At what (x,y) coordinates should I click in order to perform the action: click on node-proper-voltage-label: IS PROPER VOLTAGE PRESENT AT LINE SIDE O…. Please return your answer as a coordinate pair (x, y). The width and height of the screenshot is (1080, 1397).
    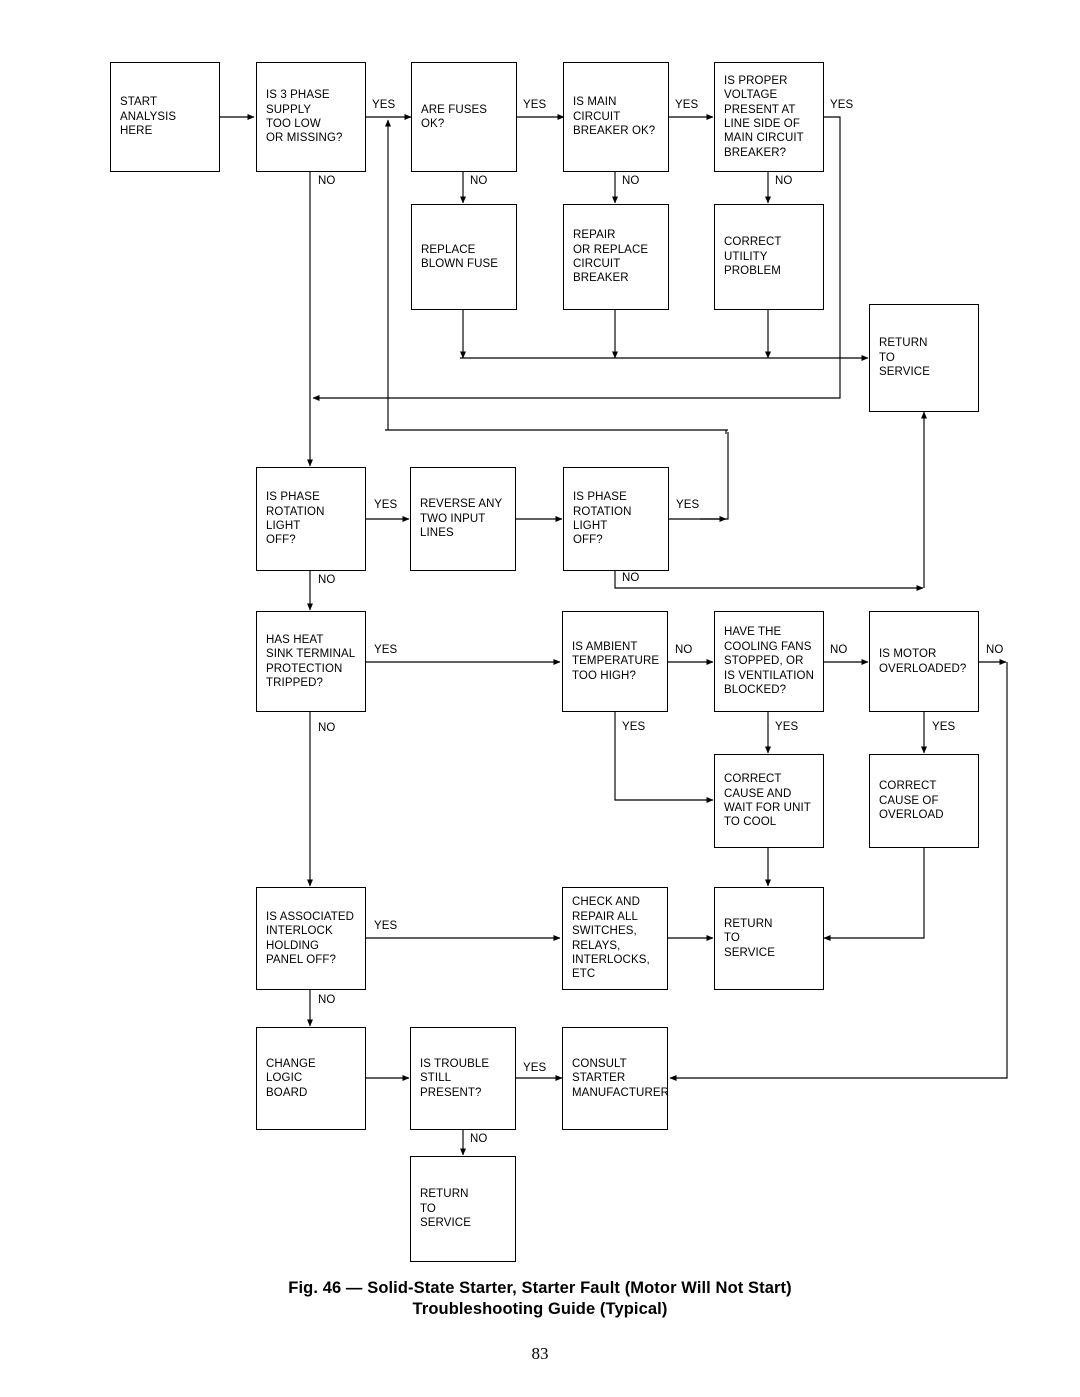
    Looking at the image, I should click on (764, 116).